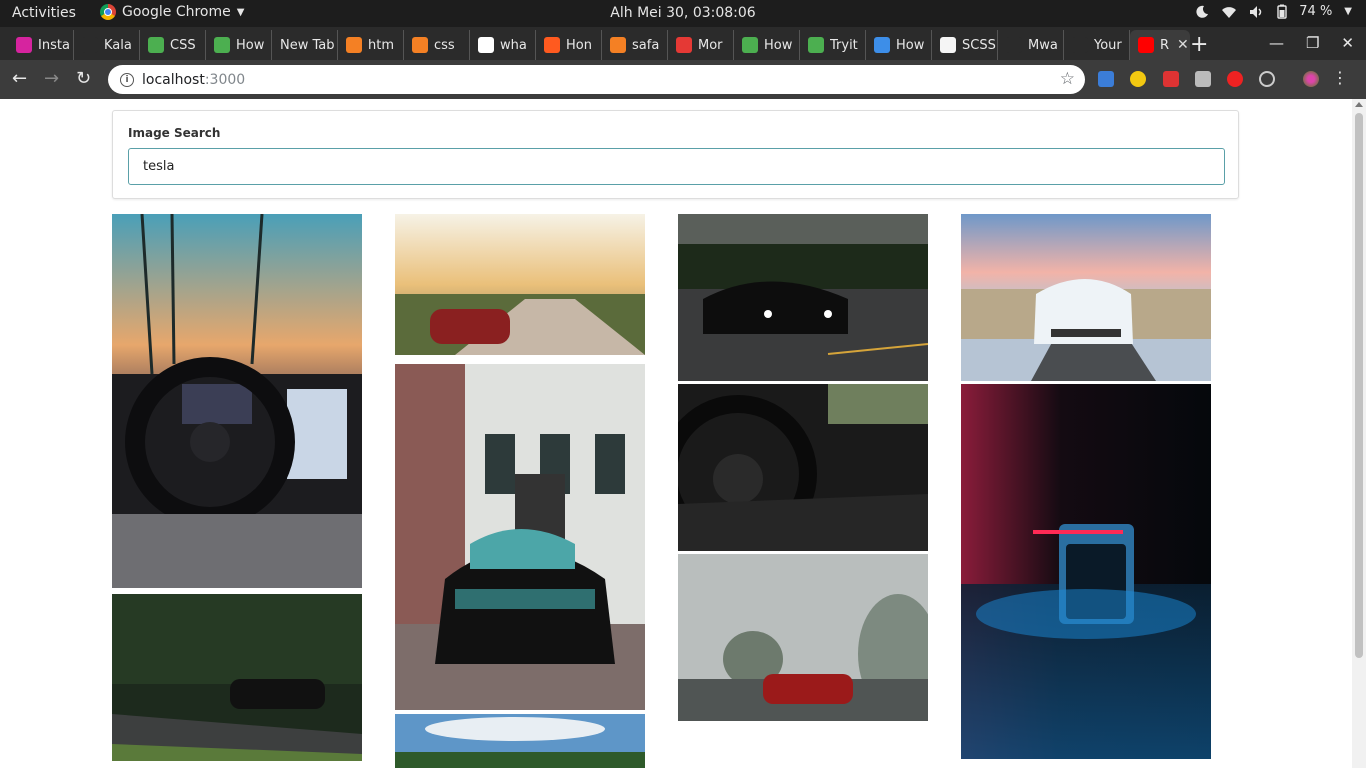  I want to click on spark-icon, so click(882, 45).